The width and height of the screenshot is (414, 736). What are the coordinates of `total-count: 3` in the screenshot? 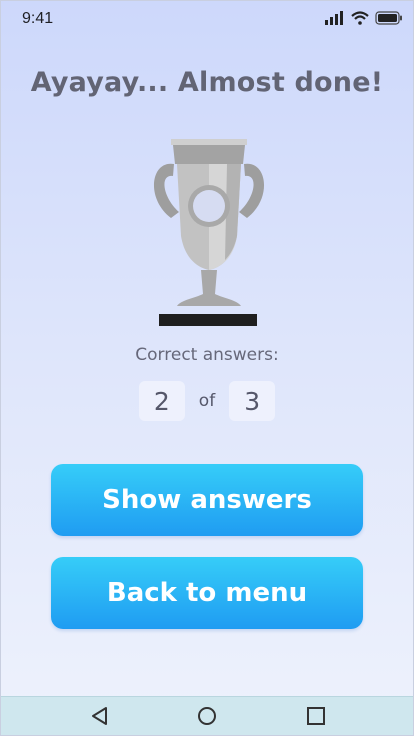 It's located at (252, 401).